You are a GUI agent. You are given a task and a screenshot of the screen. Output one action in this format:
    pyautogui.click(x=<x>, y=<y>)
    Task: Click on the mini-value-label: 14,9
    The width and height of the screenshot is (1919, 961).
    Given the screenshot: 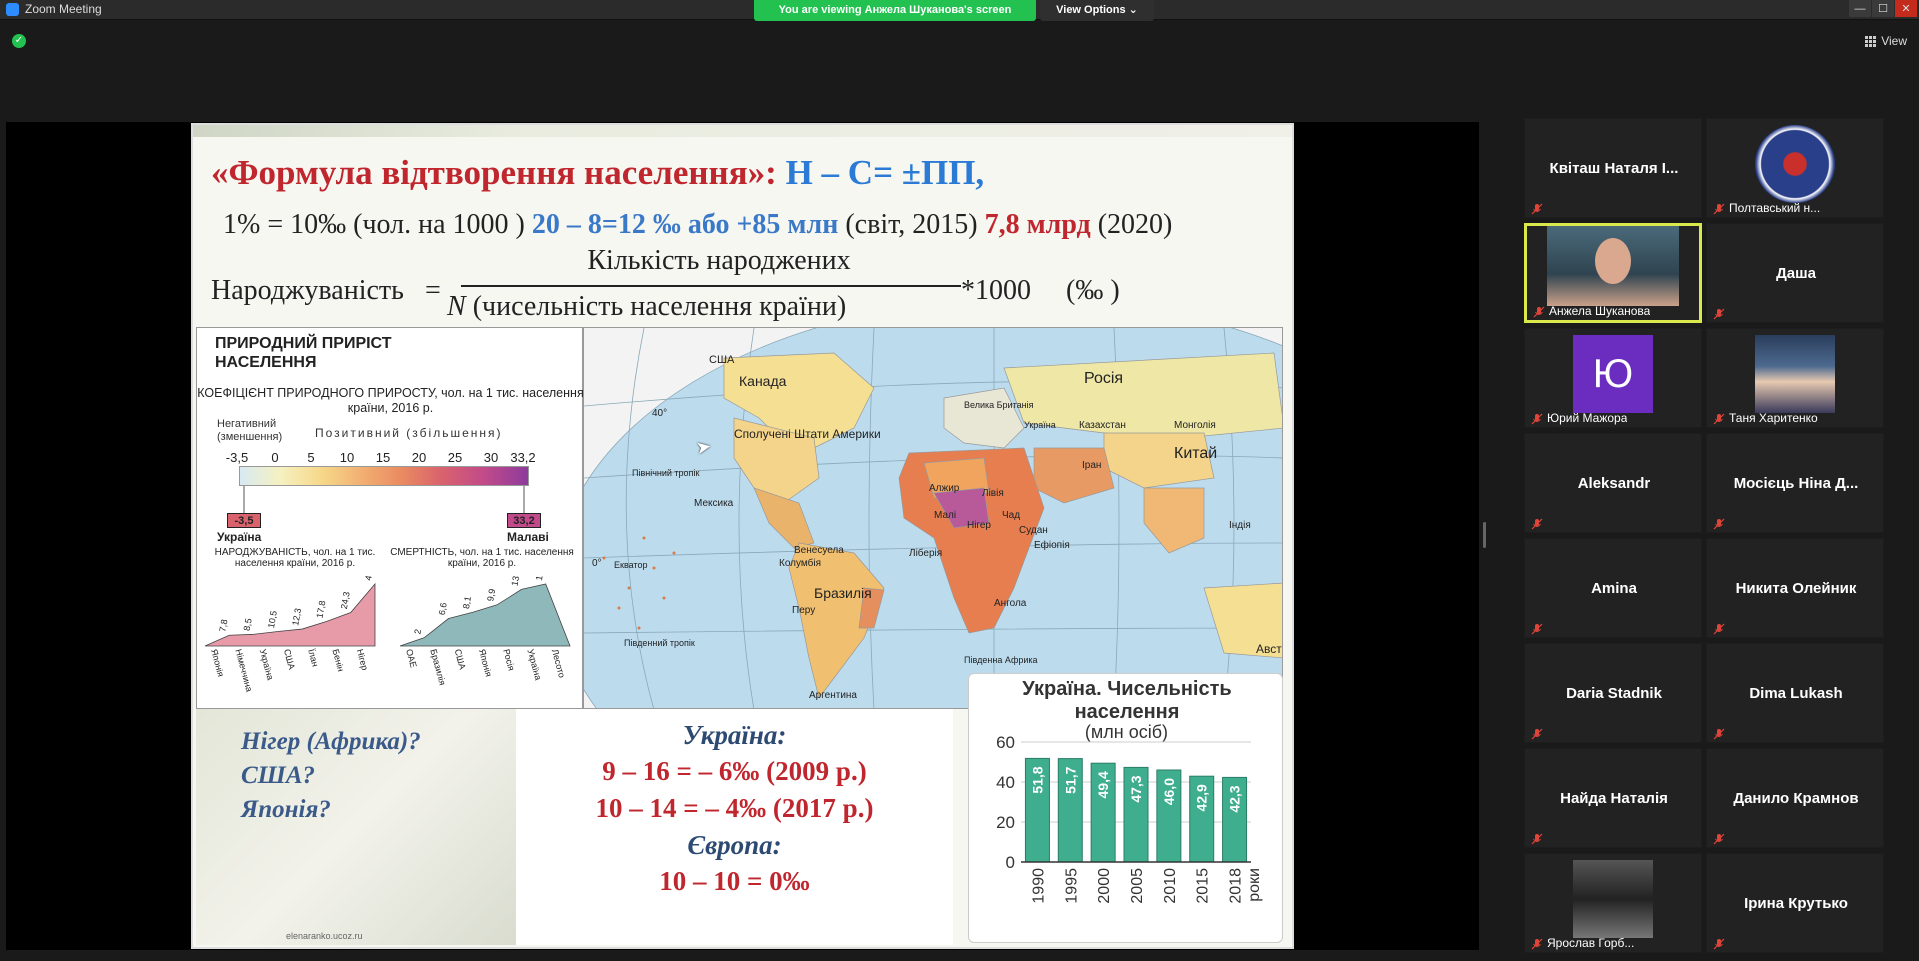 What is the action you would take?
    pyautogui.click(x=540, y=578)
    